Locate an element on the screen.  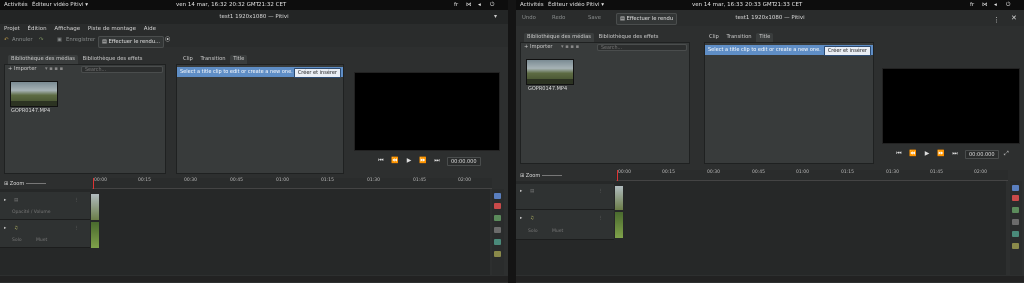
window-menu-icon: ▾ is located at coordinates (495, 16).